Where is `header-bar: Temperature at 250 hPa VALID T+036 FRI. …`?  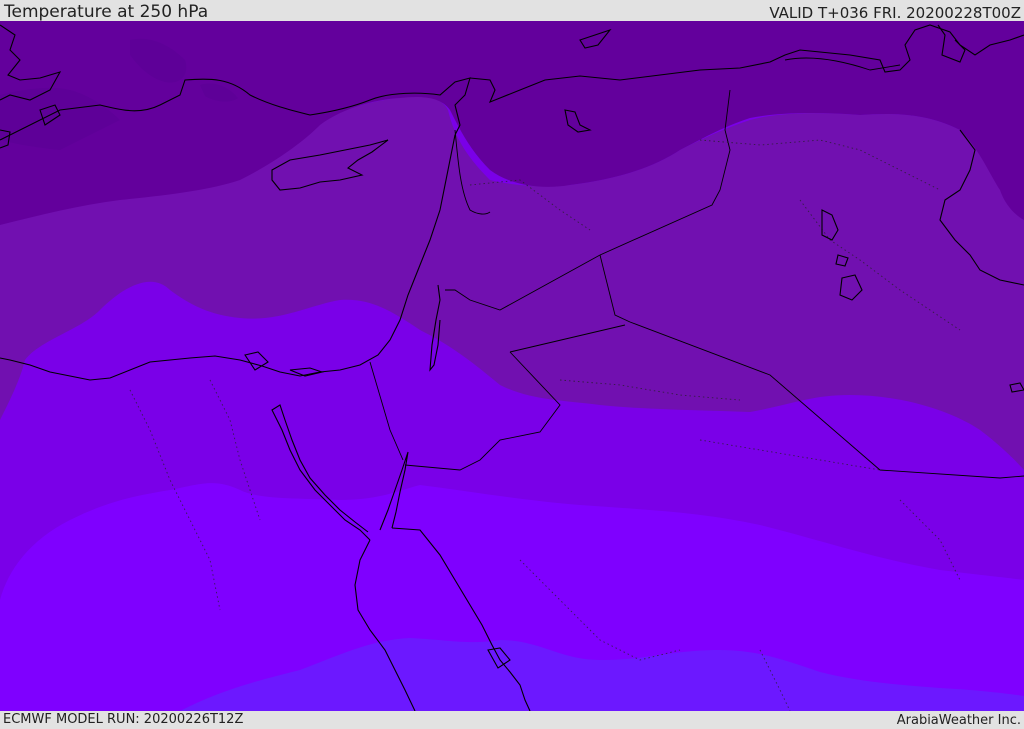
header-bar: Temperature at 250 hPa VALID T+036 FRI. … is located at coordinates (512, 10).